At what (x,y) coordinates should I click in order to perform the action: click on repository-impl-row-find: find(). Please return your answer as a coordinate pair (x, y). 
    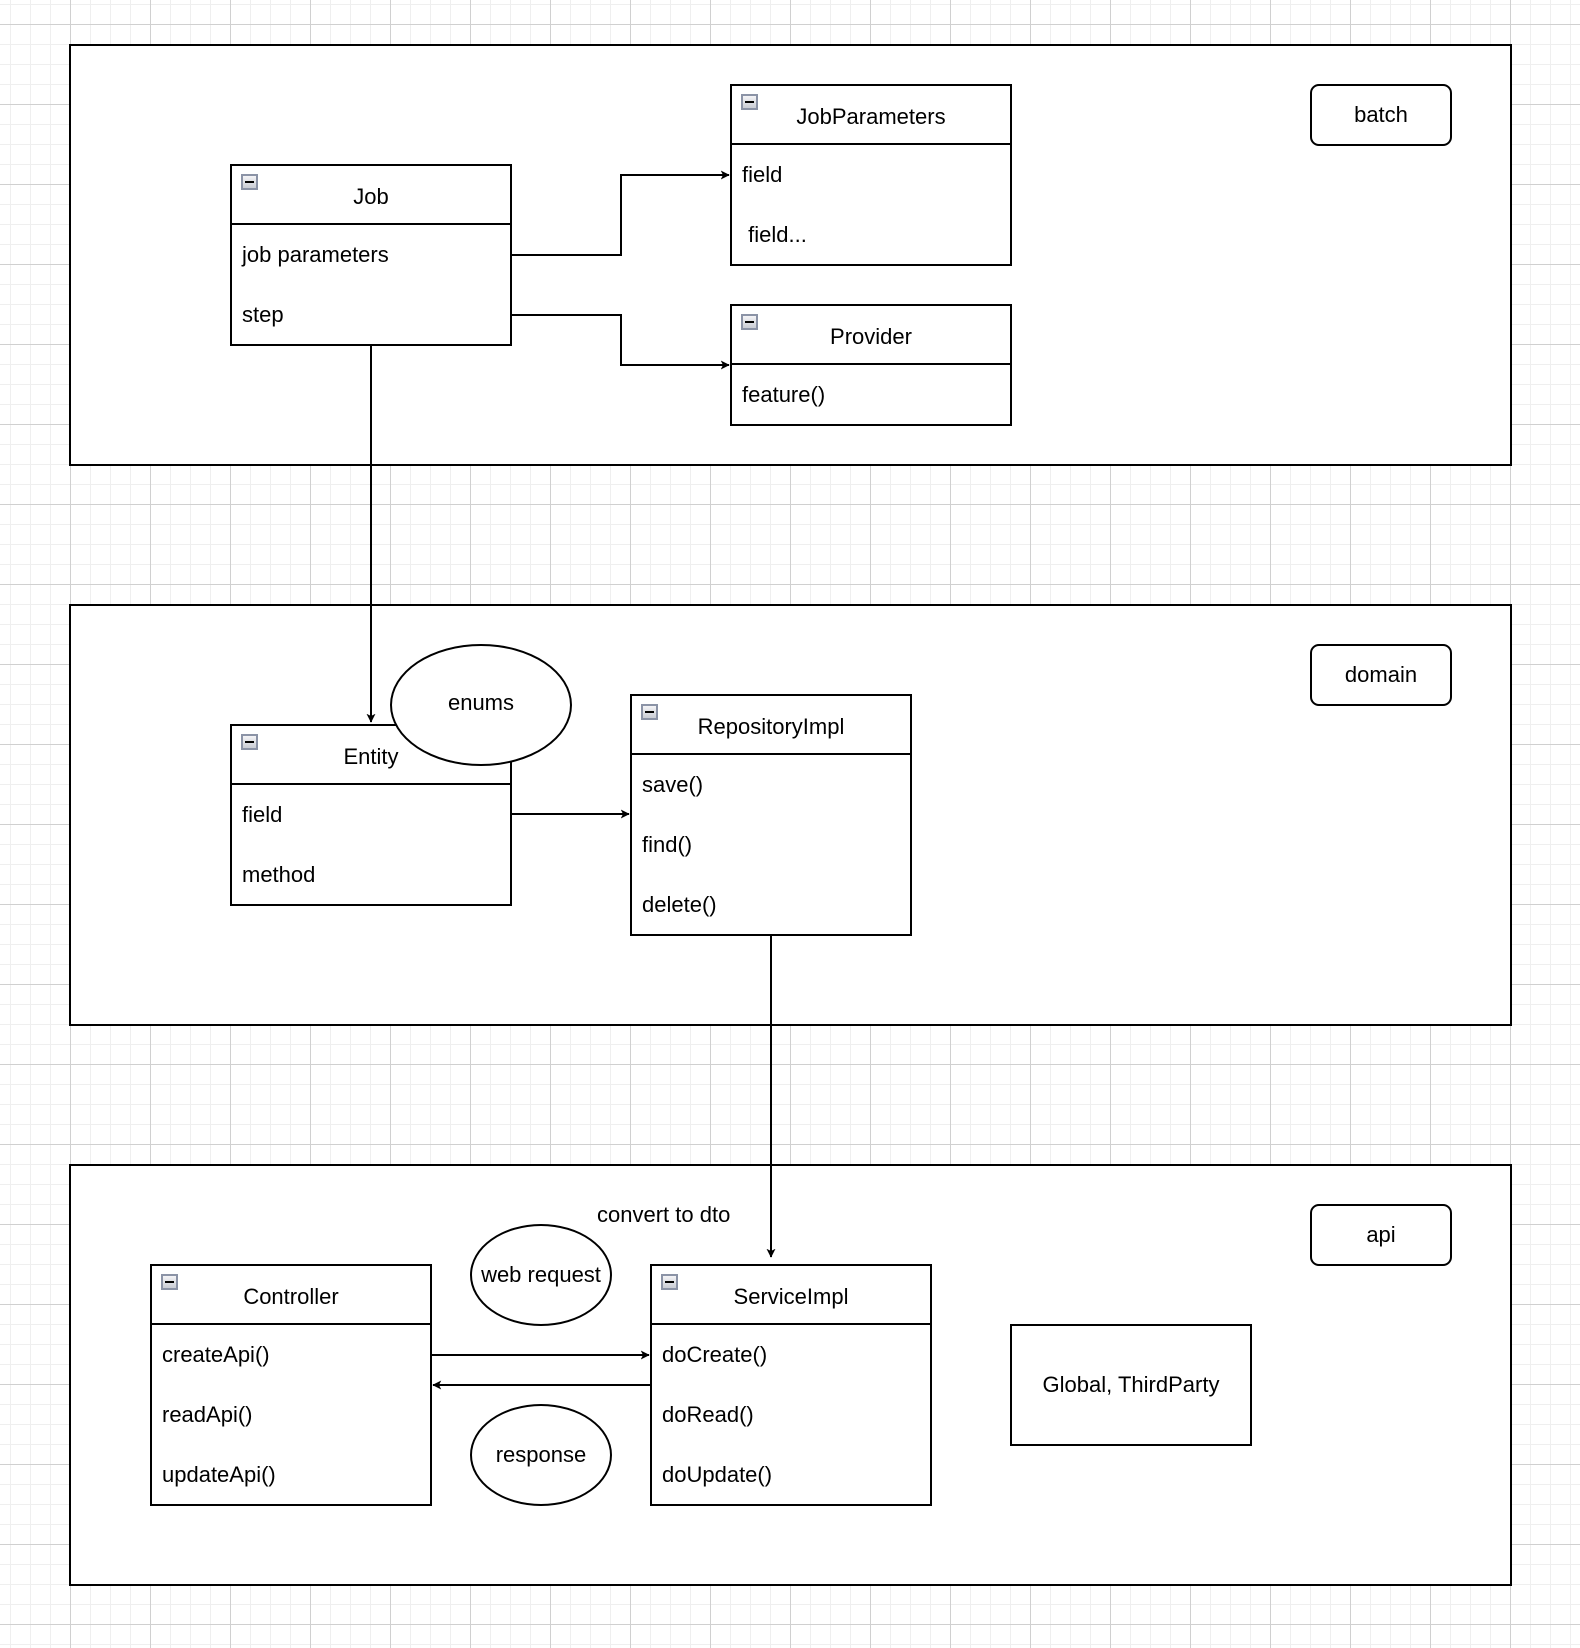
    Looking at the image, I should click on (771, 845).